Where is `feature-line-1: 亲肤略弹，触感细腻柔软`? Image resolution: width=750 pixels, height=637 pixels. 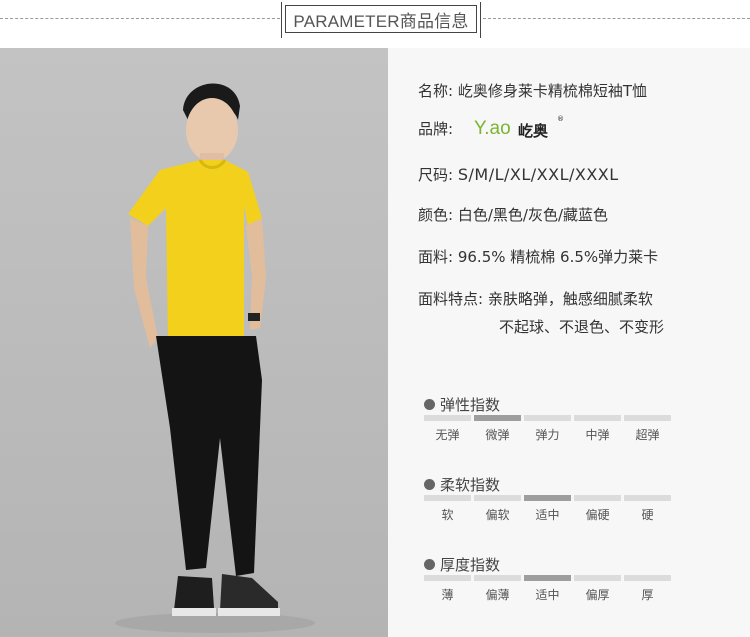
feature-line-1: 亲肤略弹，触感细腻柔软 is located at coordinates (570, 299).